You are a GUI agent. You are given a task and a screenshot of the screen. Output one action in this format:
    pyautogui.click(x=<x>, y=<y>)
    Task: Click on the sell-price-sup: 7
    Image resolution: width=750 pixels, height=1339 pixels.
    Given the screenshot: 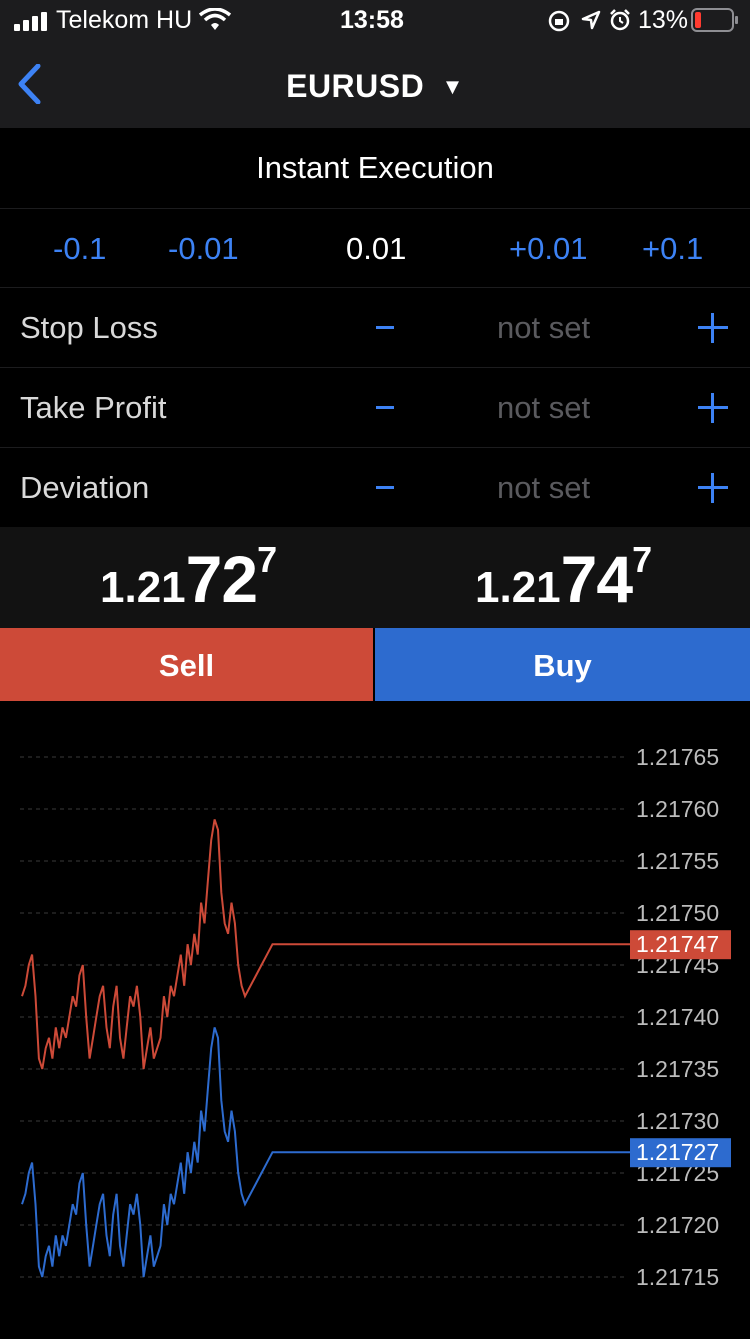 What is the action you would take?
    pyautogui.click(x=267, y=559)
    